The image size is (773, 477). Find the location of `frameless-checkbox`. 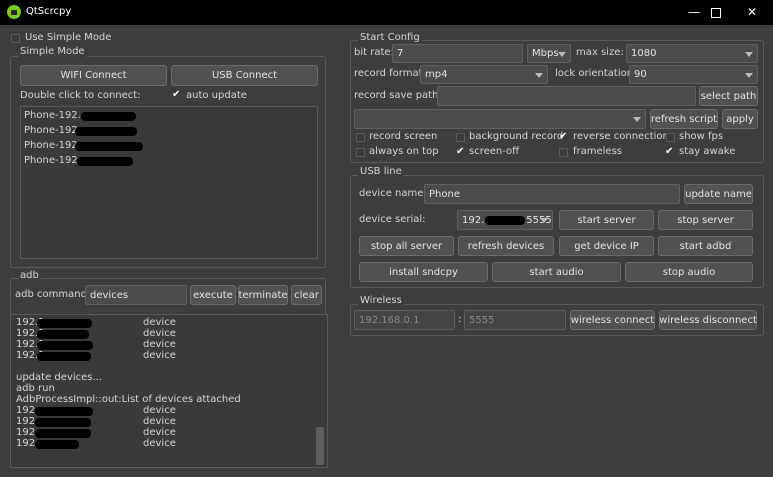

frameless-checkbox is located at coordinates (563, 152).